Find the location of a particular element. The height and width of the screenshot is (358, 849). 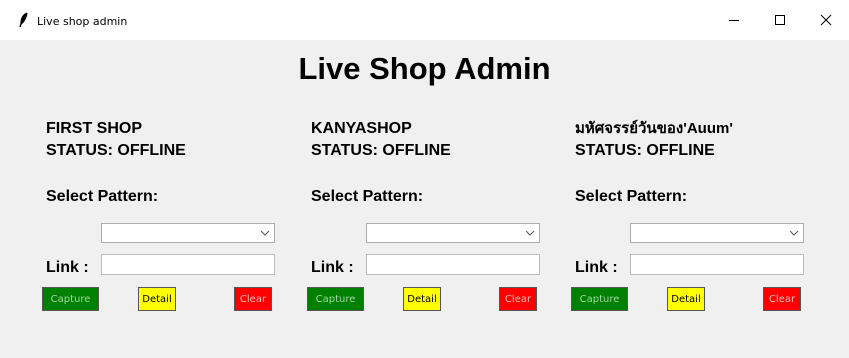

shop-name: FIRST SHOP is located at coordinates (94, 128).